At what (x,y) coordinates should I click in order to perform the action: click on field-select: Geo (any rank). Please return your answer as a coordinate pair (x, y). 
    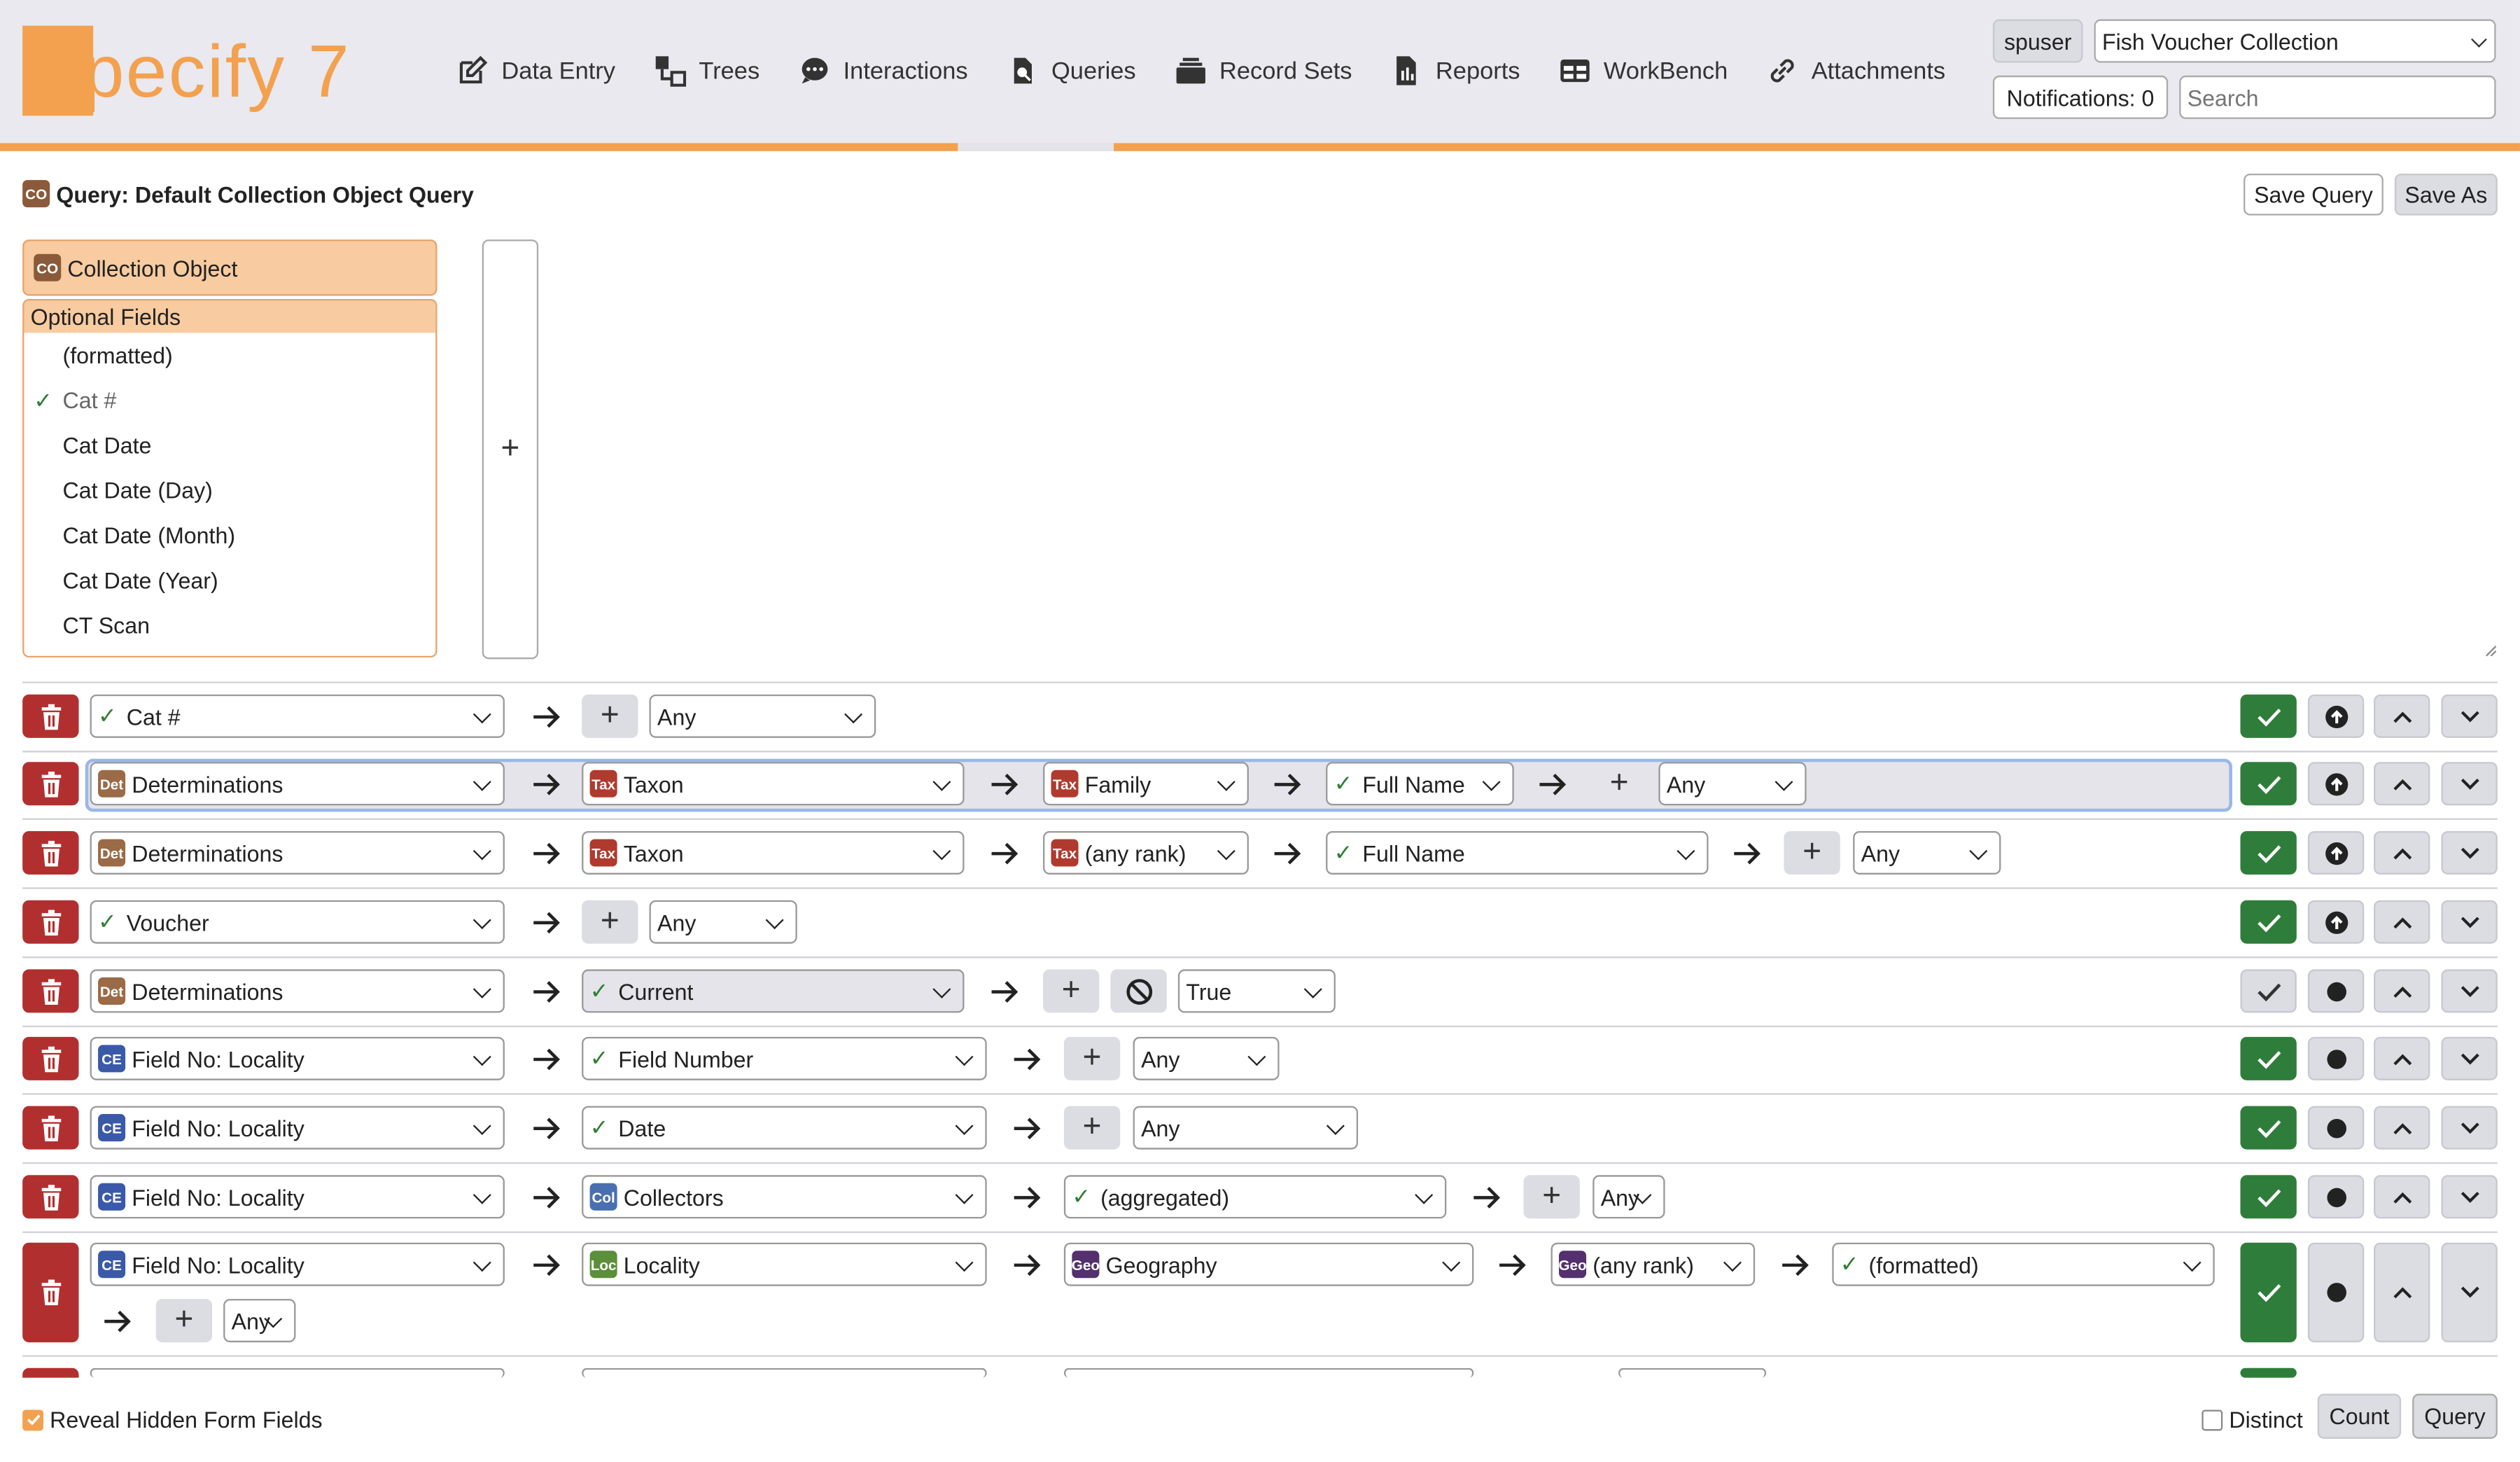
    Looking at the image, I should click on (1653, 1264).